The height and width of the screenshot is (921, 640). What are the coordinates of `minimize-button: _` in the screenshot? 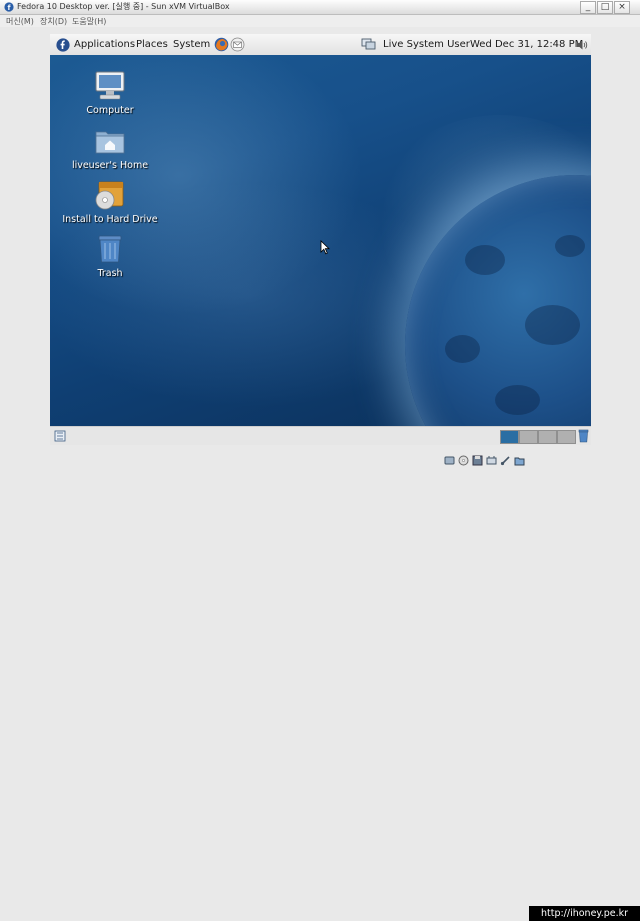 It's located at (588, 7).